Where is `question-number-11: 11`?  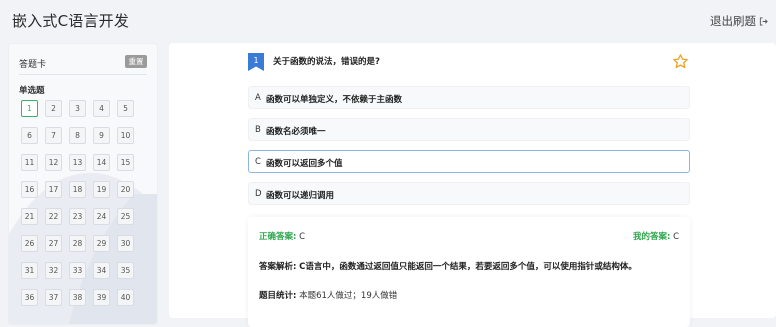 question-number-11: 11 is located at coordinates (29, 162).